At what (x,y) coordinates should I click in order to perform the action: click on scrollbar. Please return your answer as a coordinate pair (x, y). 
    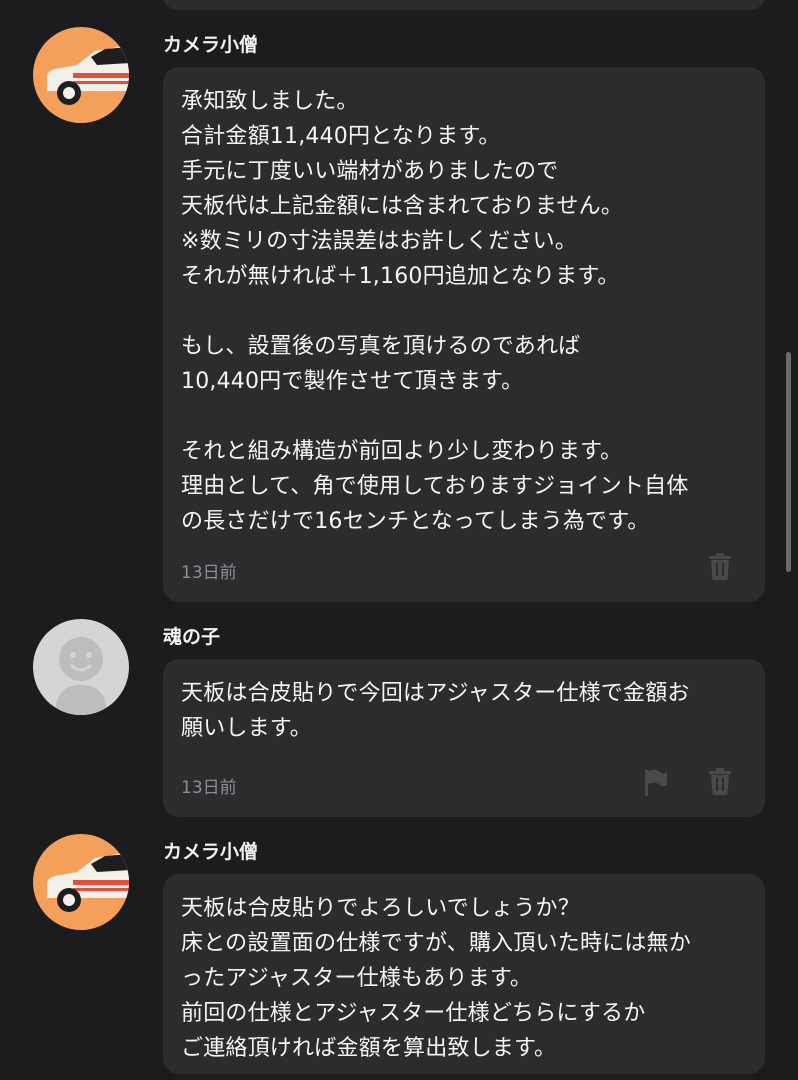
    Looking at the image, I should click on (788, 462).